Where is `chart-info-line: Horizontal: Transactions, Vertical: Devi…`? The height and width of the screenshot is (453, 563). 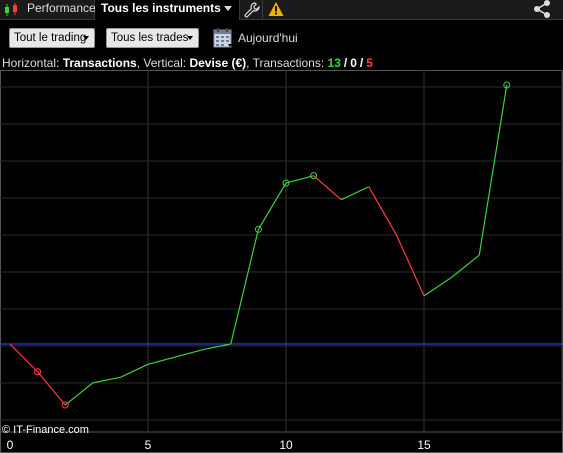
chart-info-line: Horizontal: Transactions, Vertical: Devi… is located at coordinates (187, 63).